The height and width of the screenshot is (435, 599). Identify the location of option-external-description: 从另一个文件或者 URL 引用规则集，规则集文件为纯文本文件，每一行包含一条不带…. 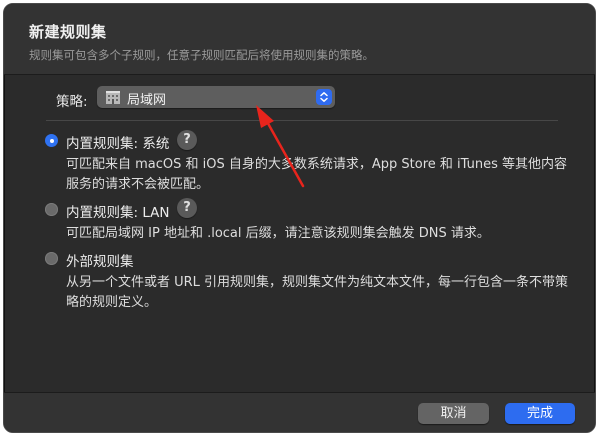
(326, 293).